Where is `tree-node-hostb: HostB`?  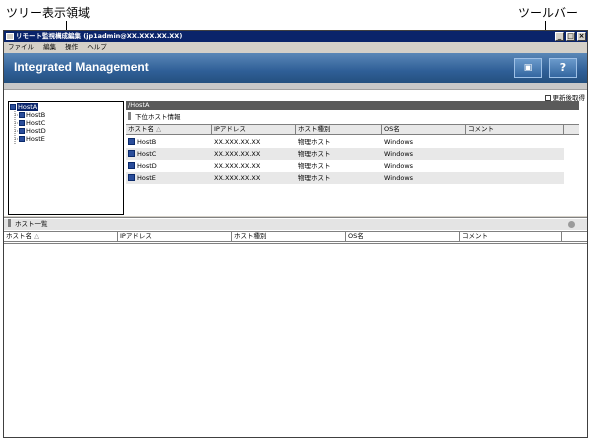
tree-node-hostb: HostB is located at coordinates (32, 115).